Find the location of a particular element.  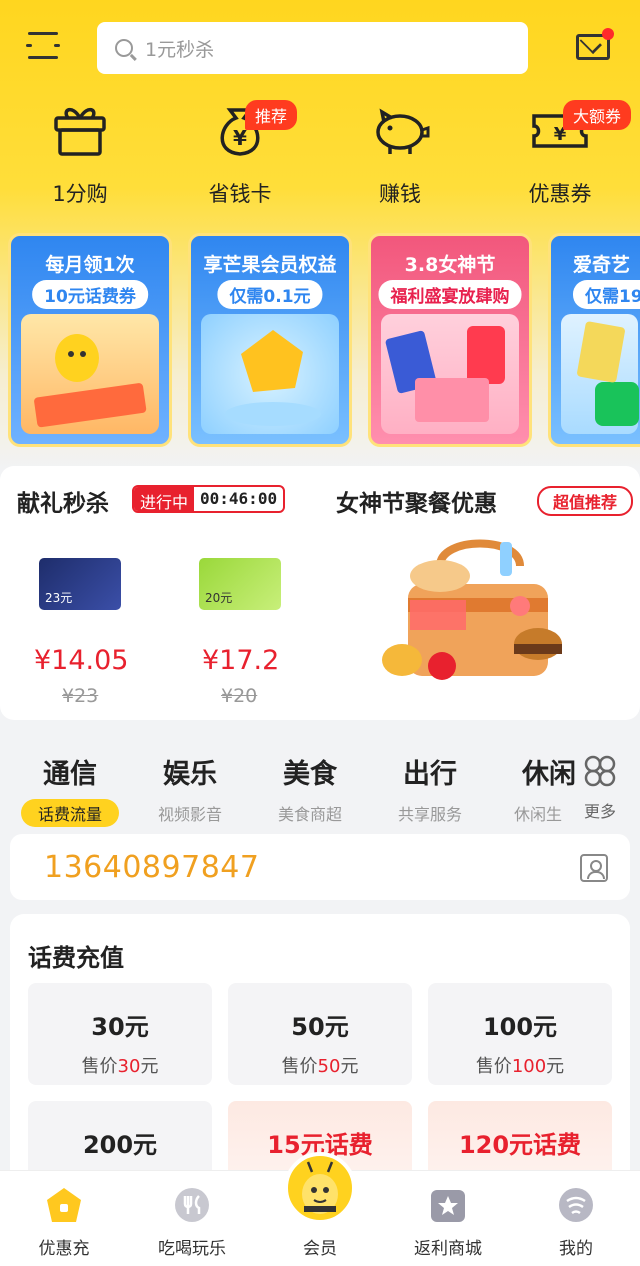

status-label: 进行中 is located at coordinates (164, 499).